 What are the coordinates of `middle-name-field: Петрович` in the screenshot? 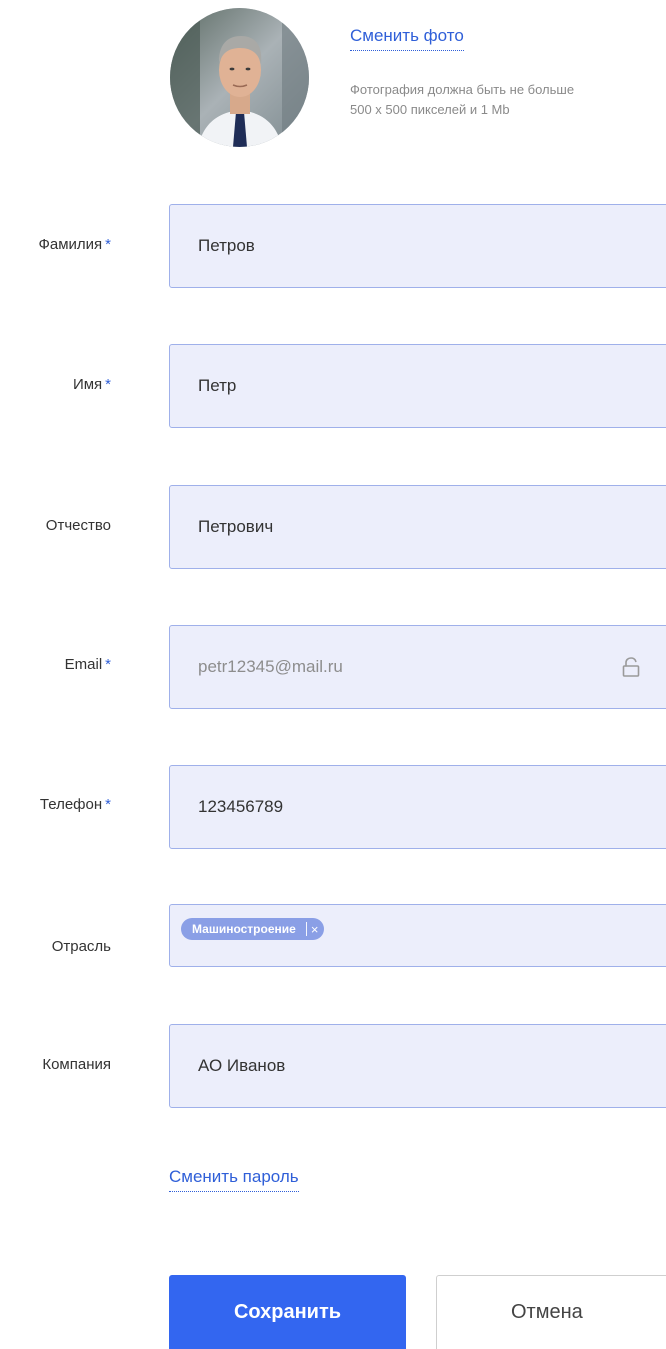 It's located at (417, 527).